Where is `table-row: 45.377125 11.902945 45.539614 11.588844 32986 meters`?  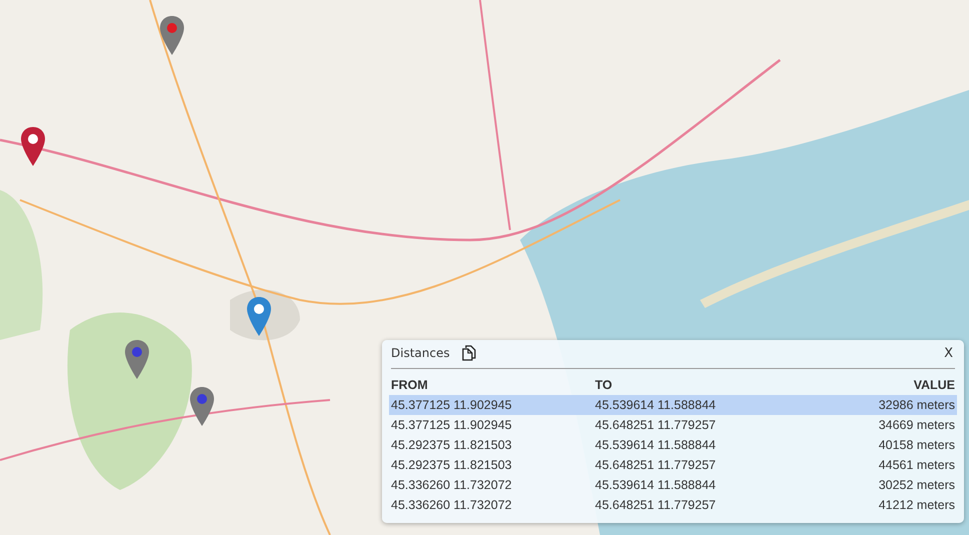 table-row: 45.377125 11.902945 45.539614 11.588844 32986 meters is located at coordinates (673, 405).